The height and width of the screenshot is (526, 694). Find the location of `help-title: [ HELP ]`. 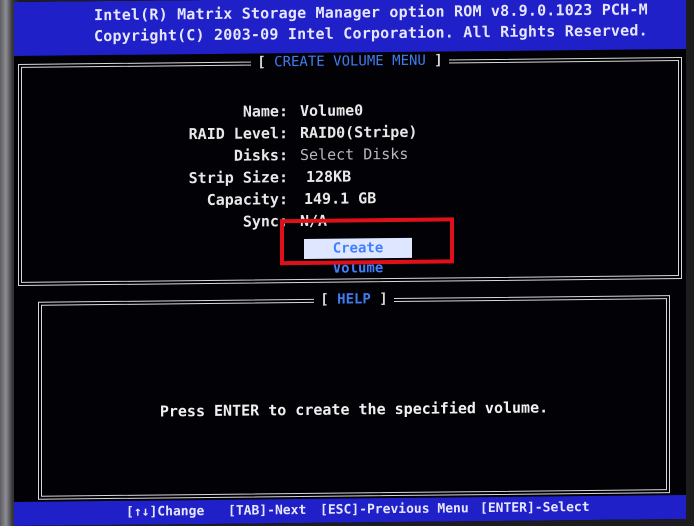

help-title: [ HELP ] is located at coordinates (354, 299).